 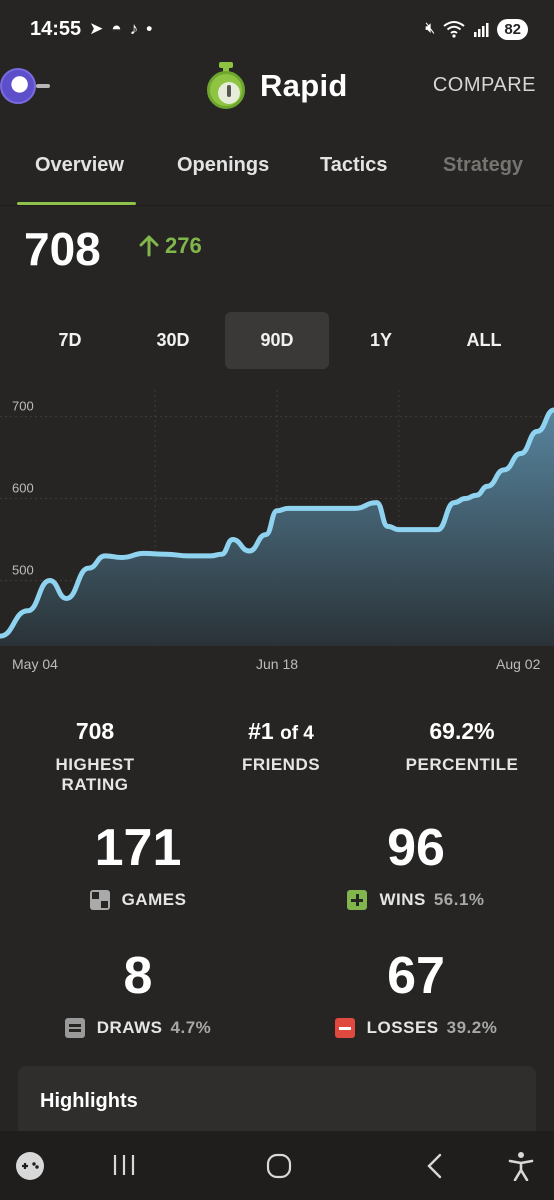 I want to click on wins-label: WINS, so click(x=402, y=899).